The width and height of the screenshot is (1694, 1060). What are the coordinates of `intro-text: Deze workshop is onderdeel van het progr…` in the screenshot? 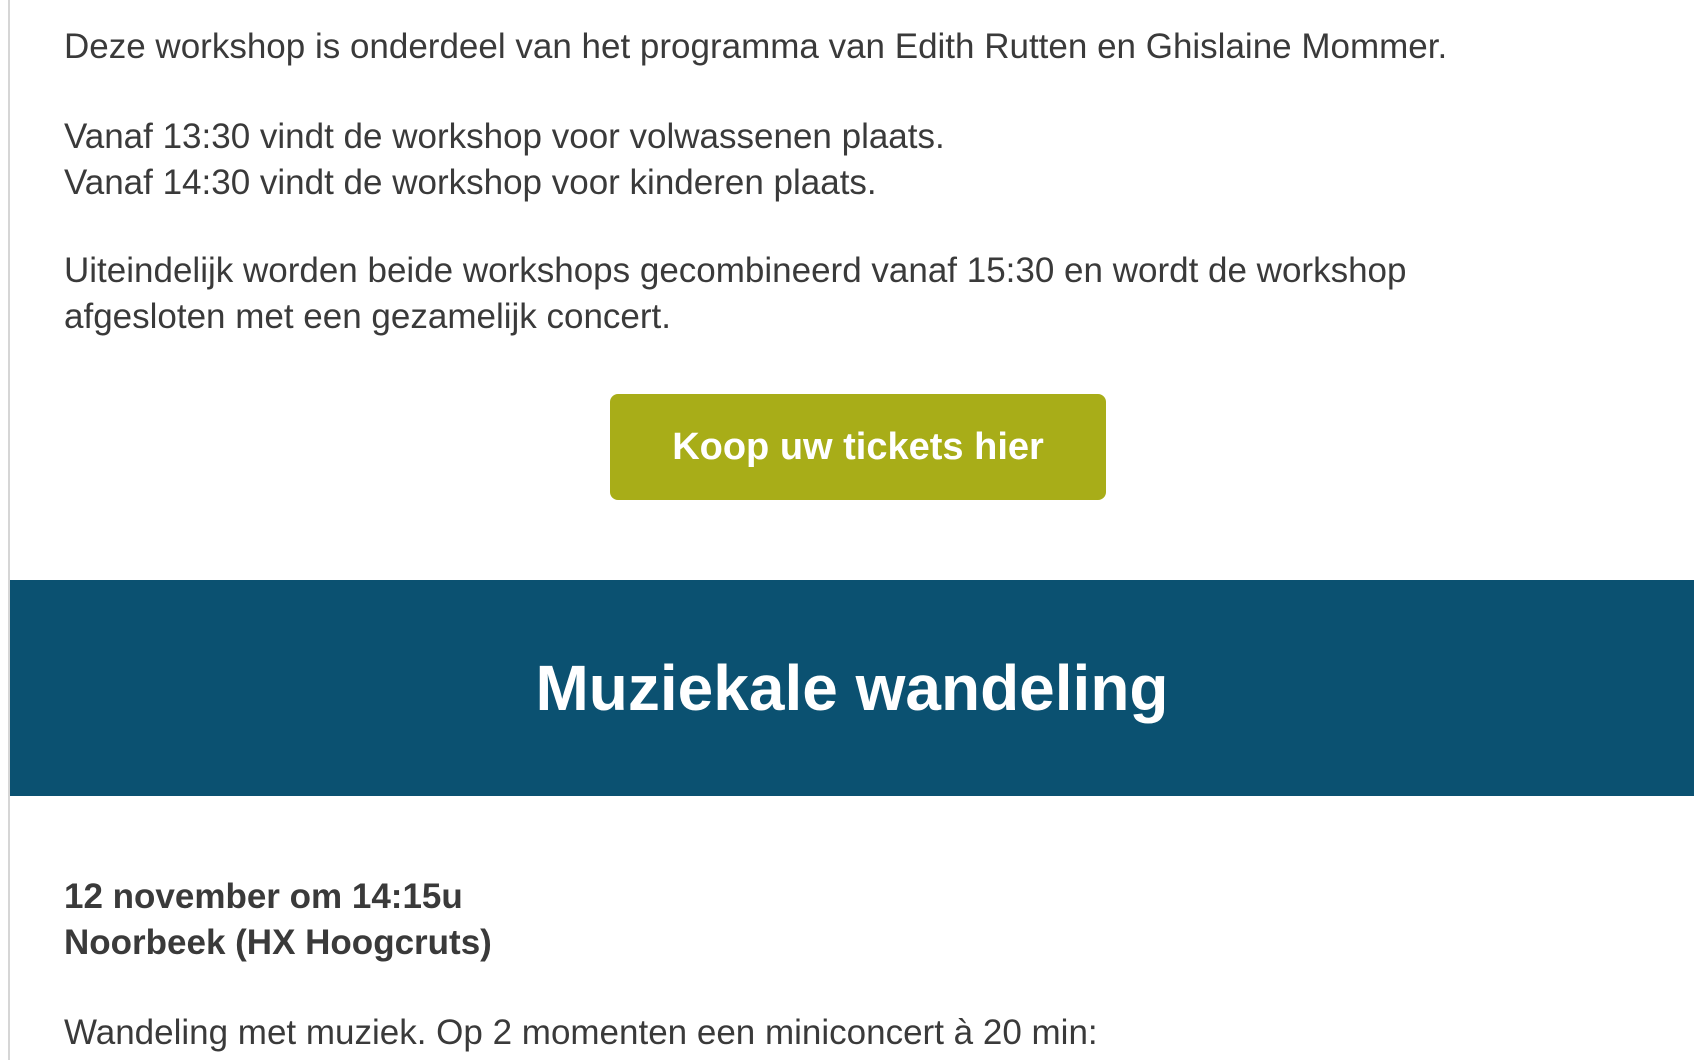 It's located at (756, 46).